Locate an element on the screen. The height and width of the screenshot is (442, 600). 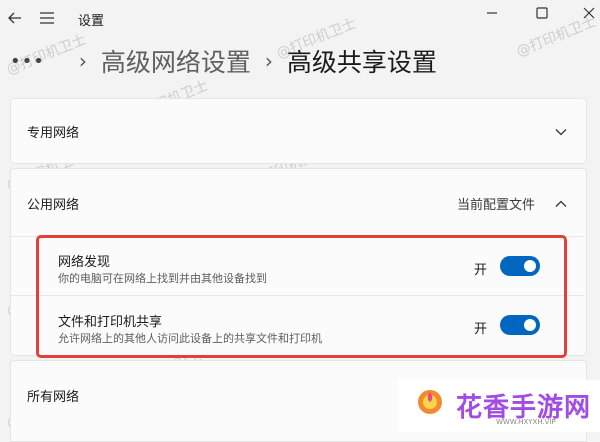
more-options-icon: ••• is located at coordinates (27, 61).